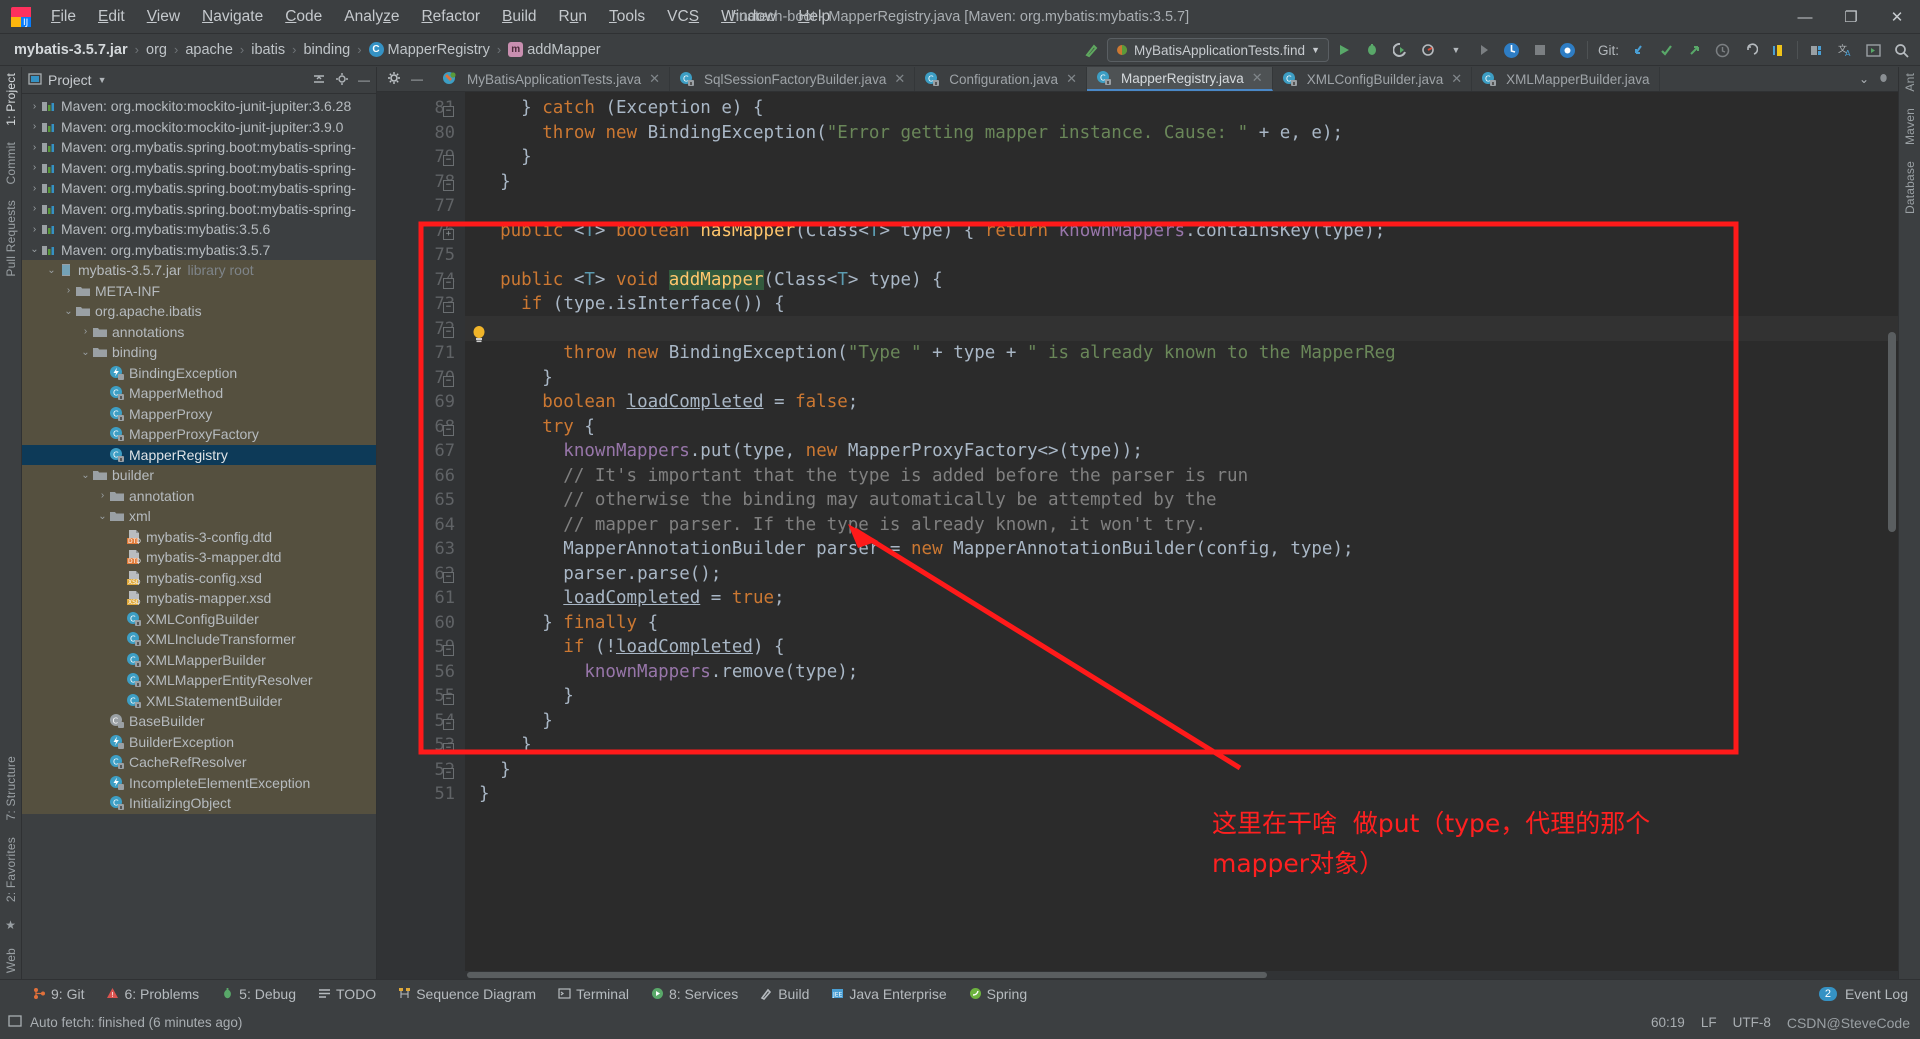 This screenshot has width=1920, height=1039. I want to click on run-with-coverage-icon, so click(1400, 50).